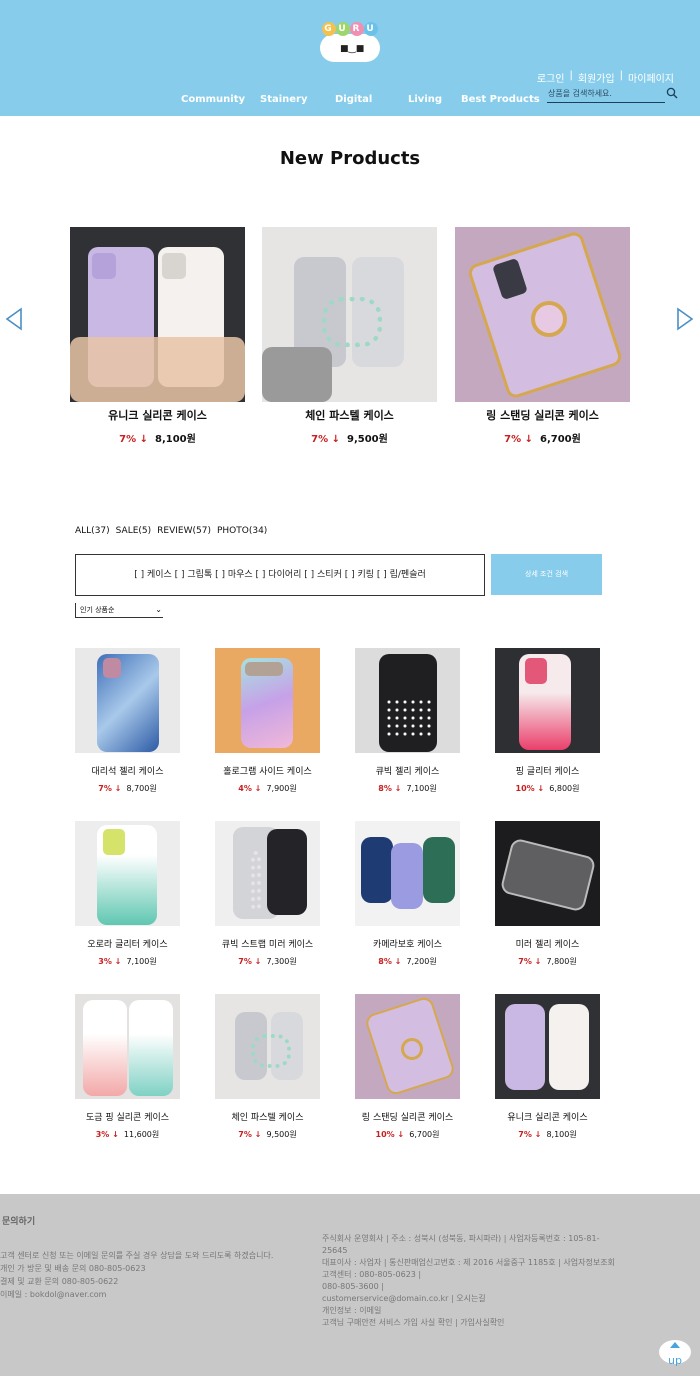  What do you see at coordinates (547, 943) in the screenshot?
I see `product-name: 미러 젤리 케이스` at bounding box center [547, 943].